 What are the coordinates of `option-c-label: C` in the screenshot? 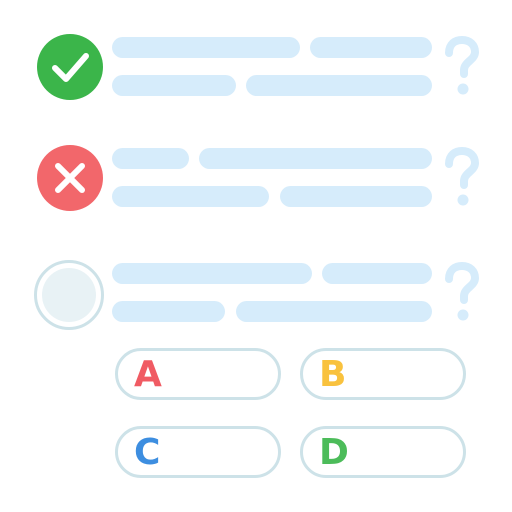 It's located at (147, 452).